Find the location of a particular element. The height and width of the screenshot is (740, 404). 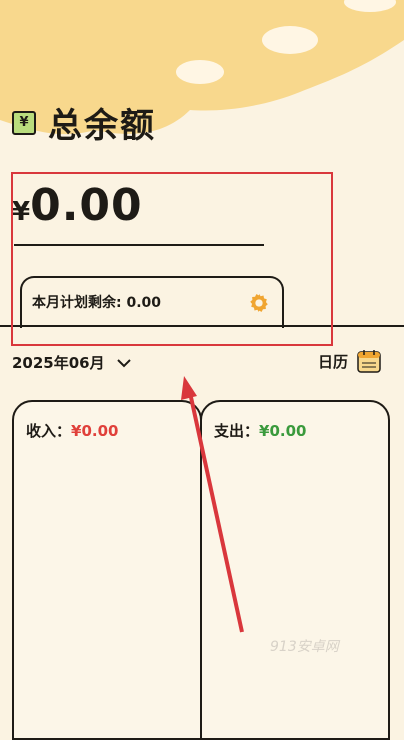

calendar-icon is located at coordinates (369, 361).